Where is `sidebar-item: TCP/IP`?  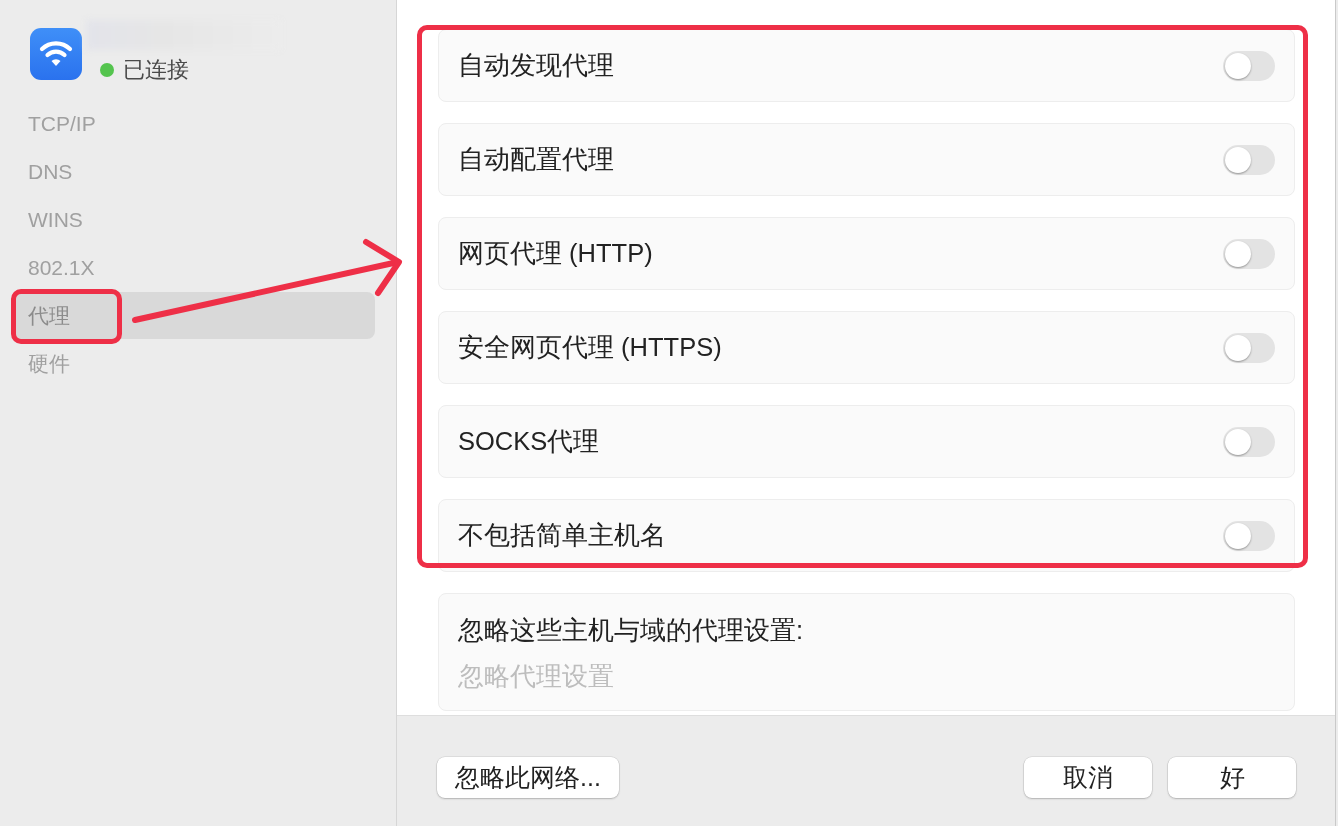
sidebar-item: TCP/IP is located at coordinates (62, 123).